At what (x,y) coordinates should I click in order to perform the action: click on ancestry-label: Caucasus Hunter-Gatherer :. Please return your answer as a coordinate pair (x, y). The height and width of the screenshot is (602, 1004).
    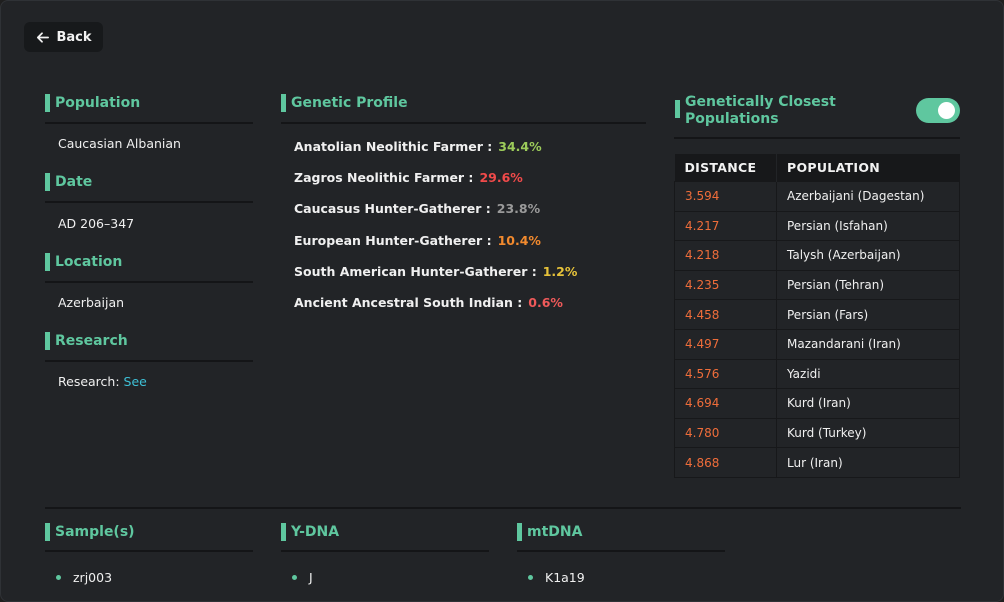
    Looking at the image, I should click on (392, 208).